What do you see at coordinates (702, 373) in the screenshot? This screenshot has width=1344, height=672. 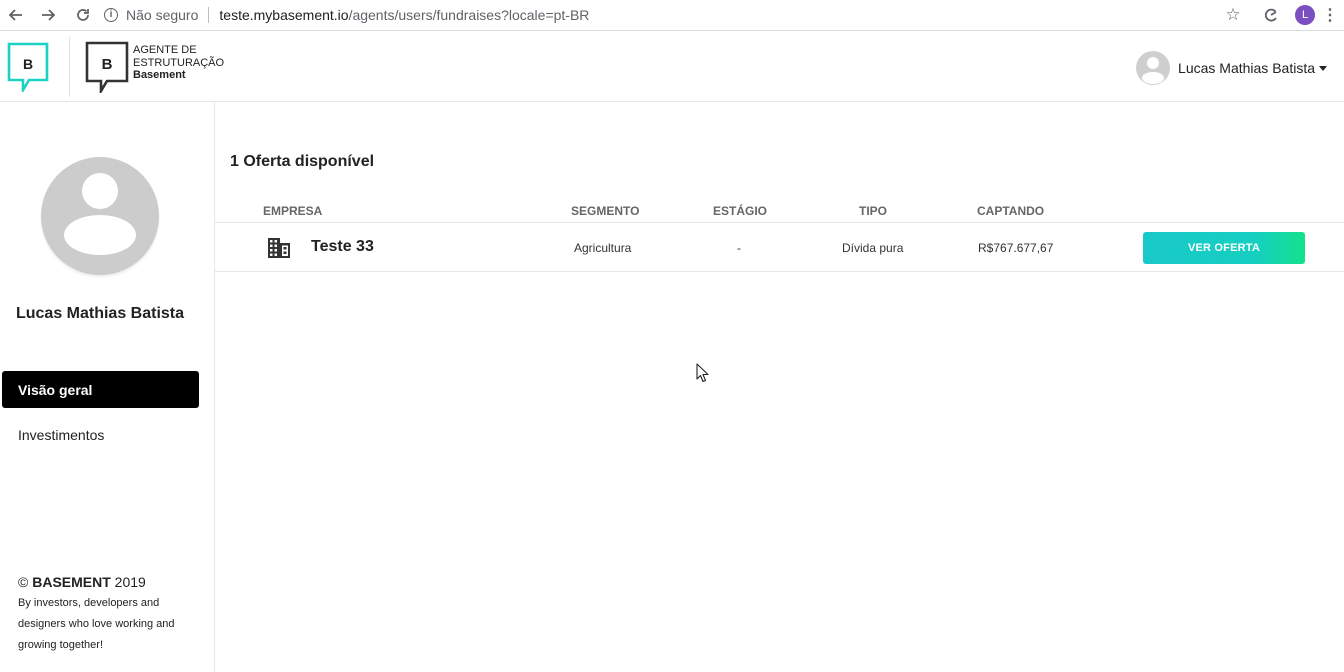 I see `mouse-cursor-icon` at bounding box center [702, 373].